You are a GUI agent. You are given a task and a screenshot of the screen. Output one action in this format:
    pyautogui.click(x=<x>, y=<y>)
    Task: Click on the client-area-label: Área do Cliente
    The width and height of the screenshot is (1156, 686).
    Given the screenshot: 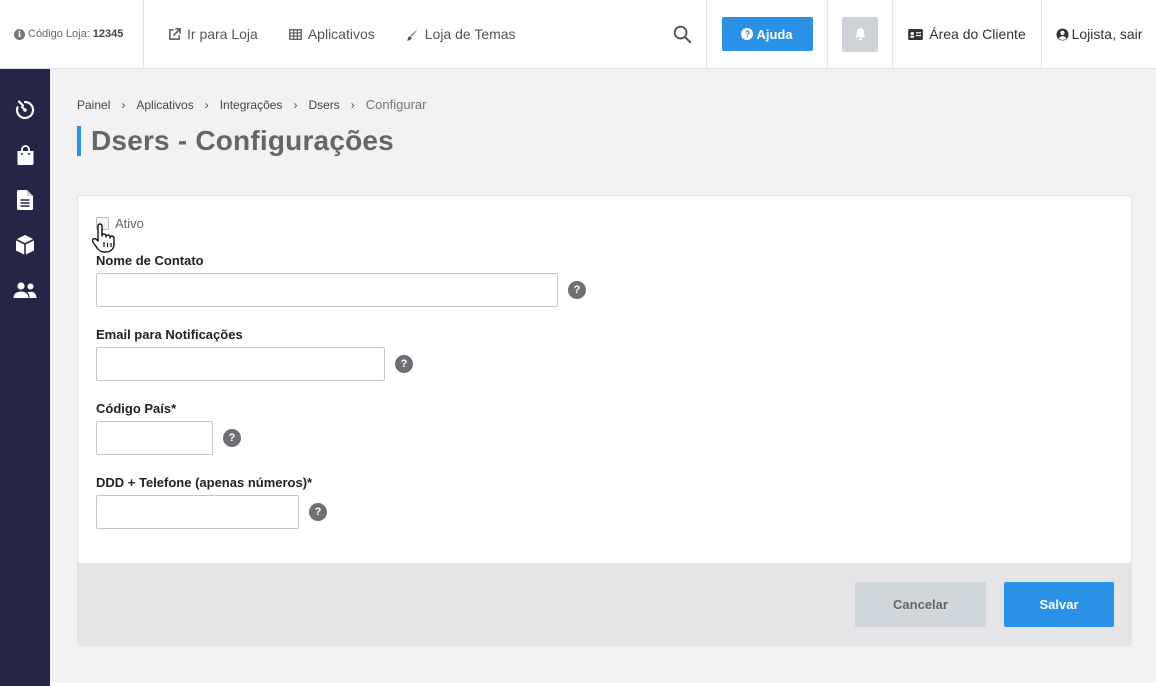 What is the action you would take?
    pyautogui.click(x=977, y=34)
    